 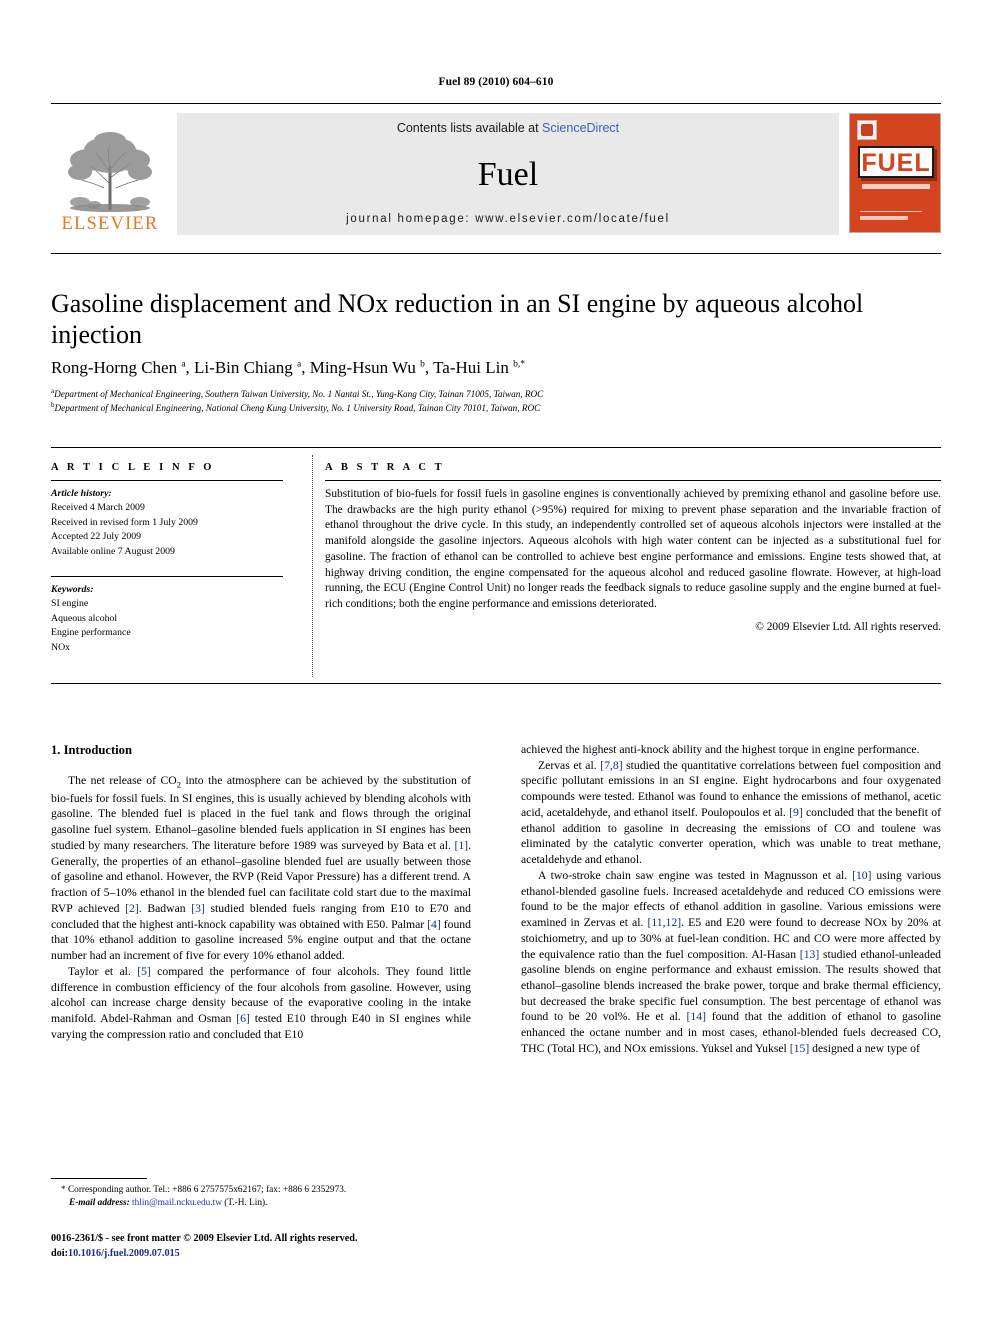 I want to click on keywords-rule, so click(x=167, y=577).